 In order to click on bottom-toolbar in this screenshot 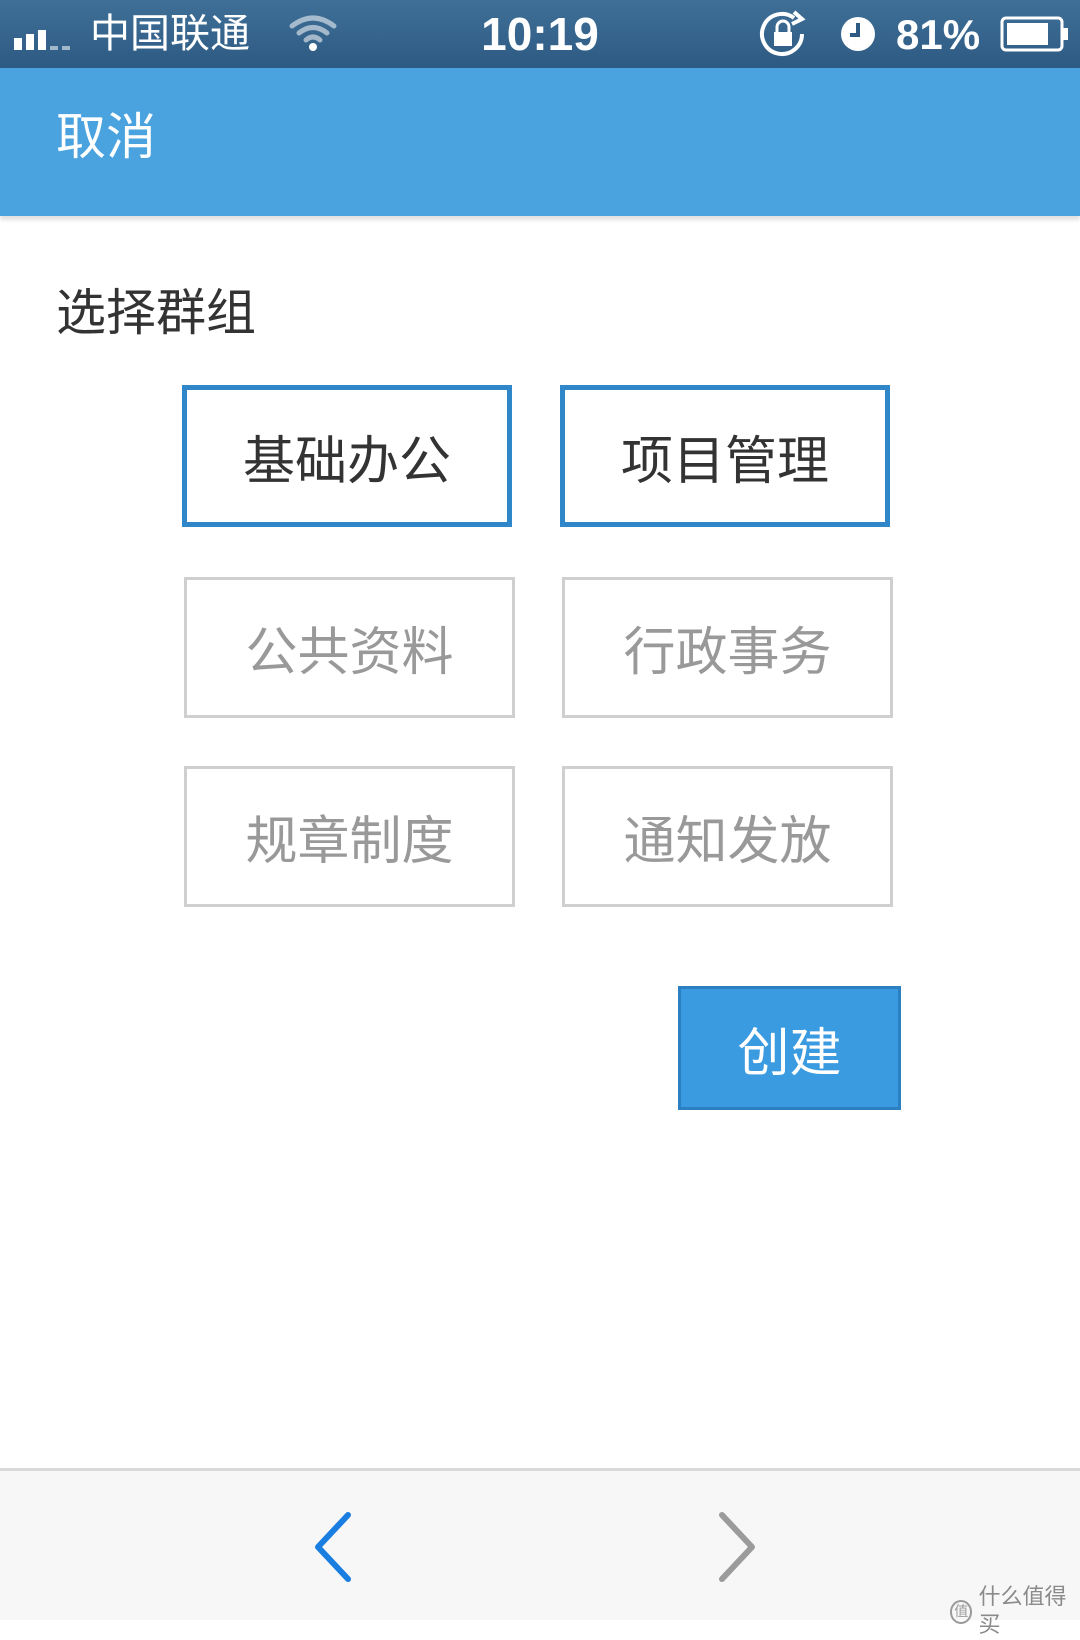, I will do `click(540, 1544)`.